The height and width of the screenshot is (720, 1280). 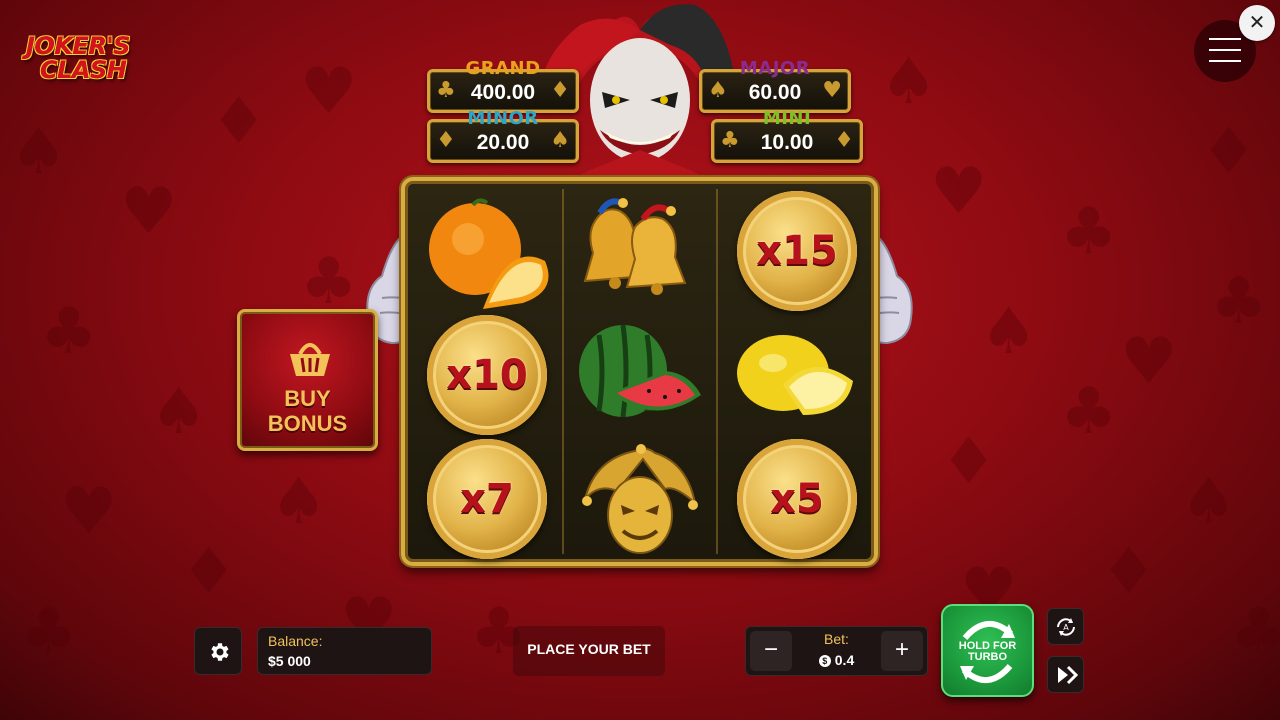 I want to click on gear-icon, so click(x=220, y=652).